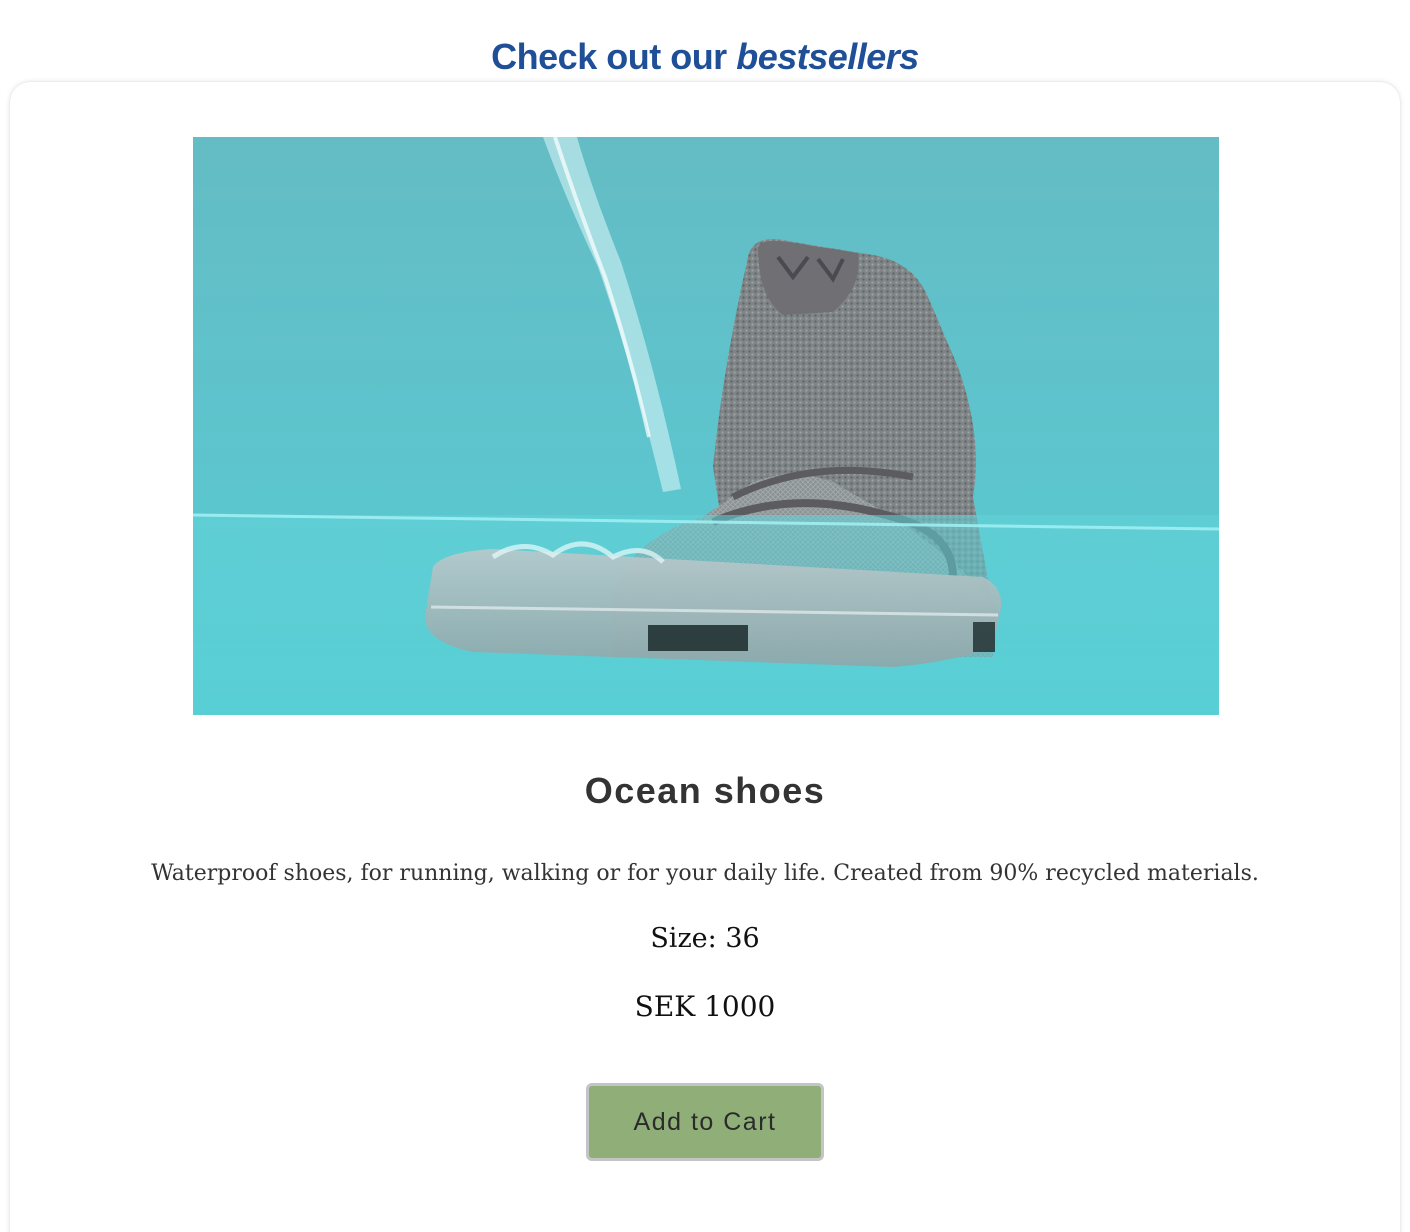  Describe the element at coordinates (705, 1122) in the screenshot. I see `add-to-cart-button: Add to Cart` at that location.